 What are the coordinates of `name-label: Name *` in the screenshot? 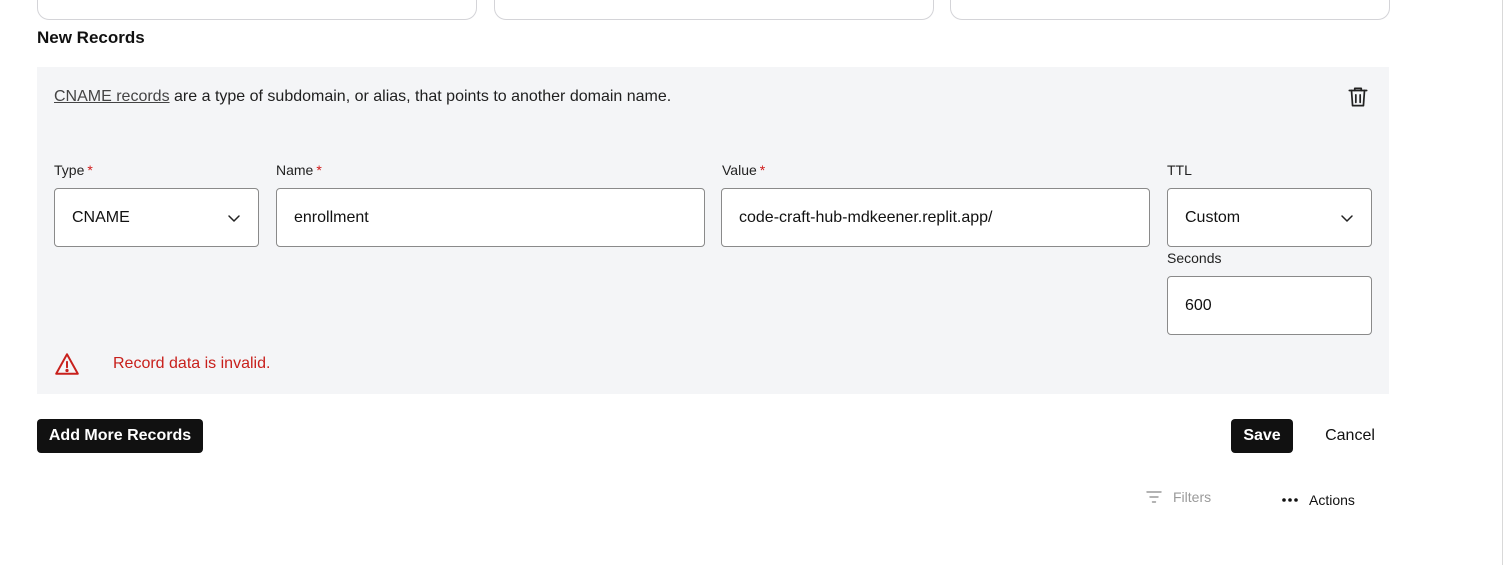 It's located at (299, 170).